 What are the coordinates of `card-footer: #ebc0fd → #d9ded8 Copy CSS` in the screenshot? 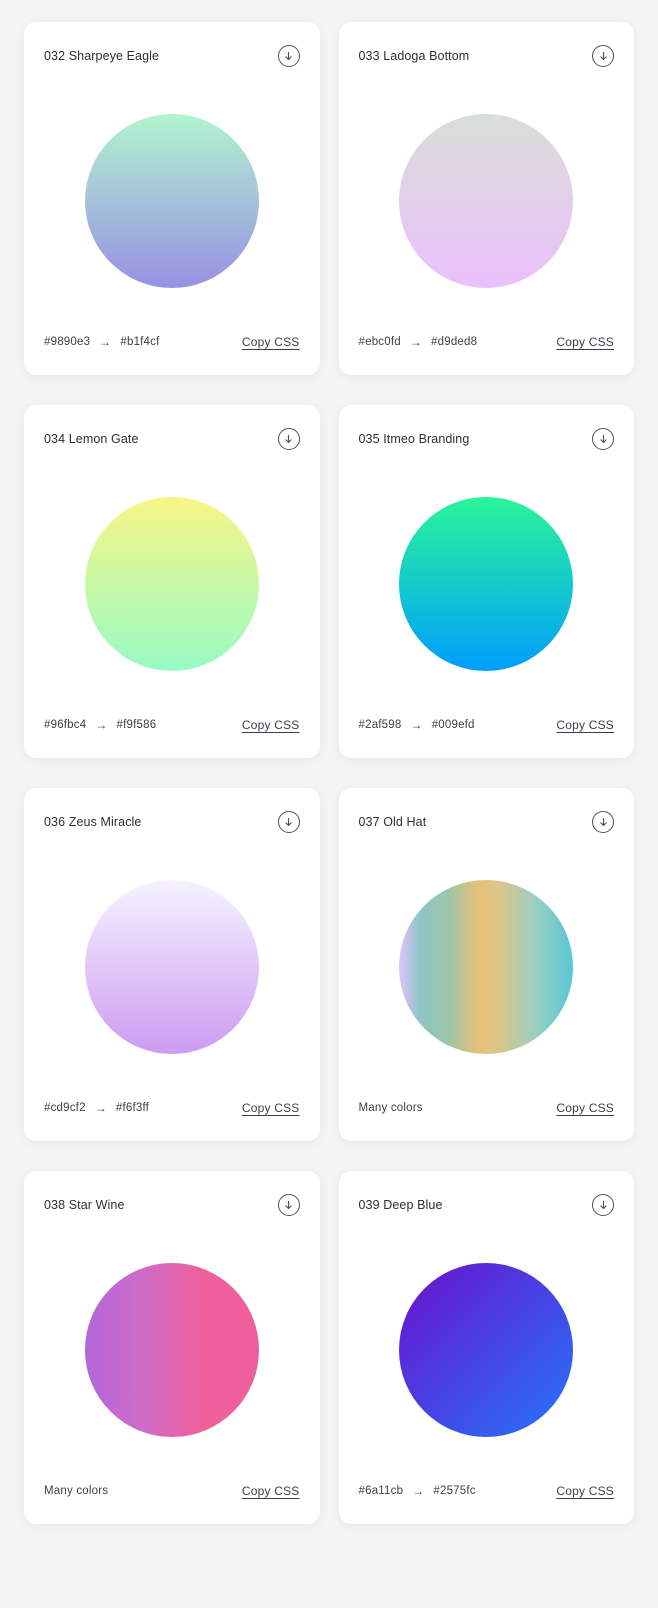 It's located at (487, 355).